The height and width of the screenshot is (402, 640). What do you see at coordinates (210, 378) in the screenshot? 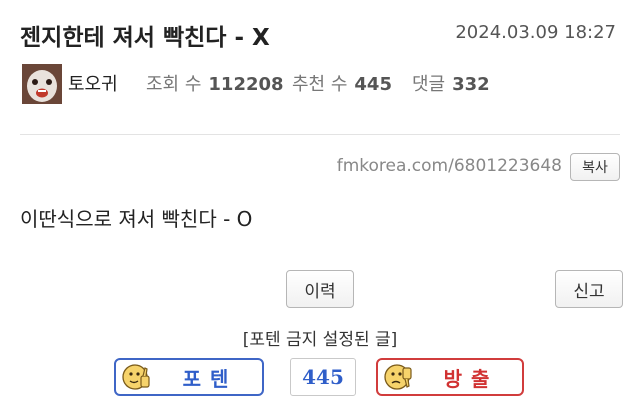
I see `upvote-label: 포텐` at bounding box center [210, 378].